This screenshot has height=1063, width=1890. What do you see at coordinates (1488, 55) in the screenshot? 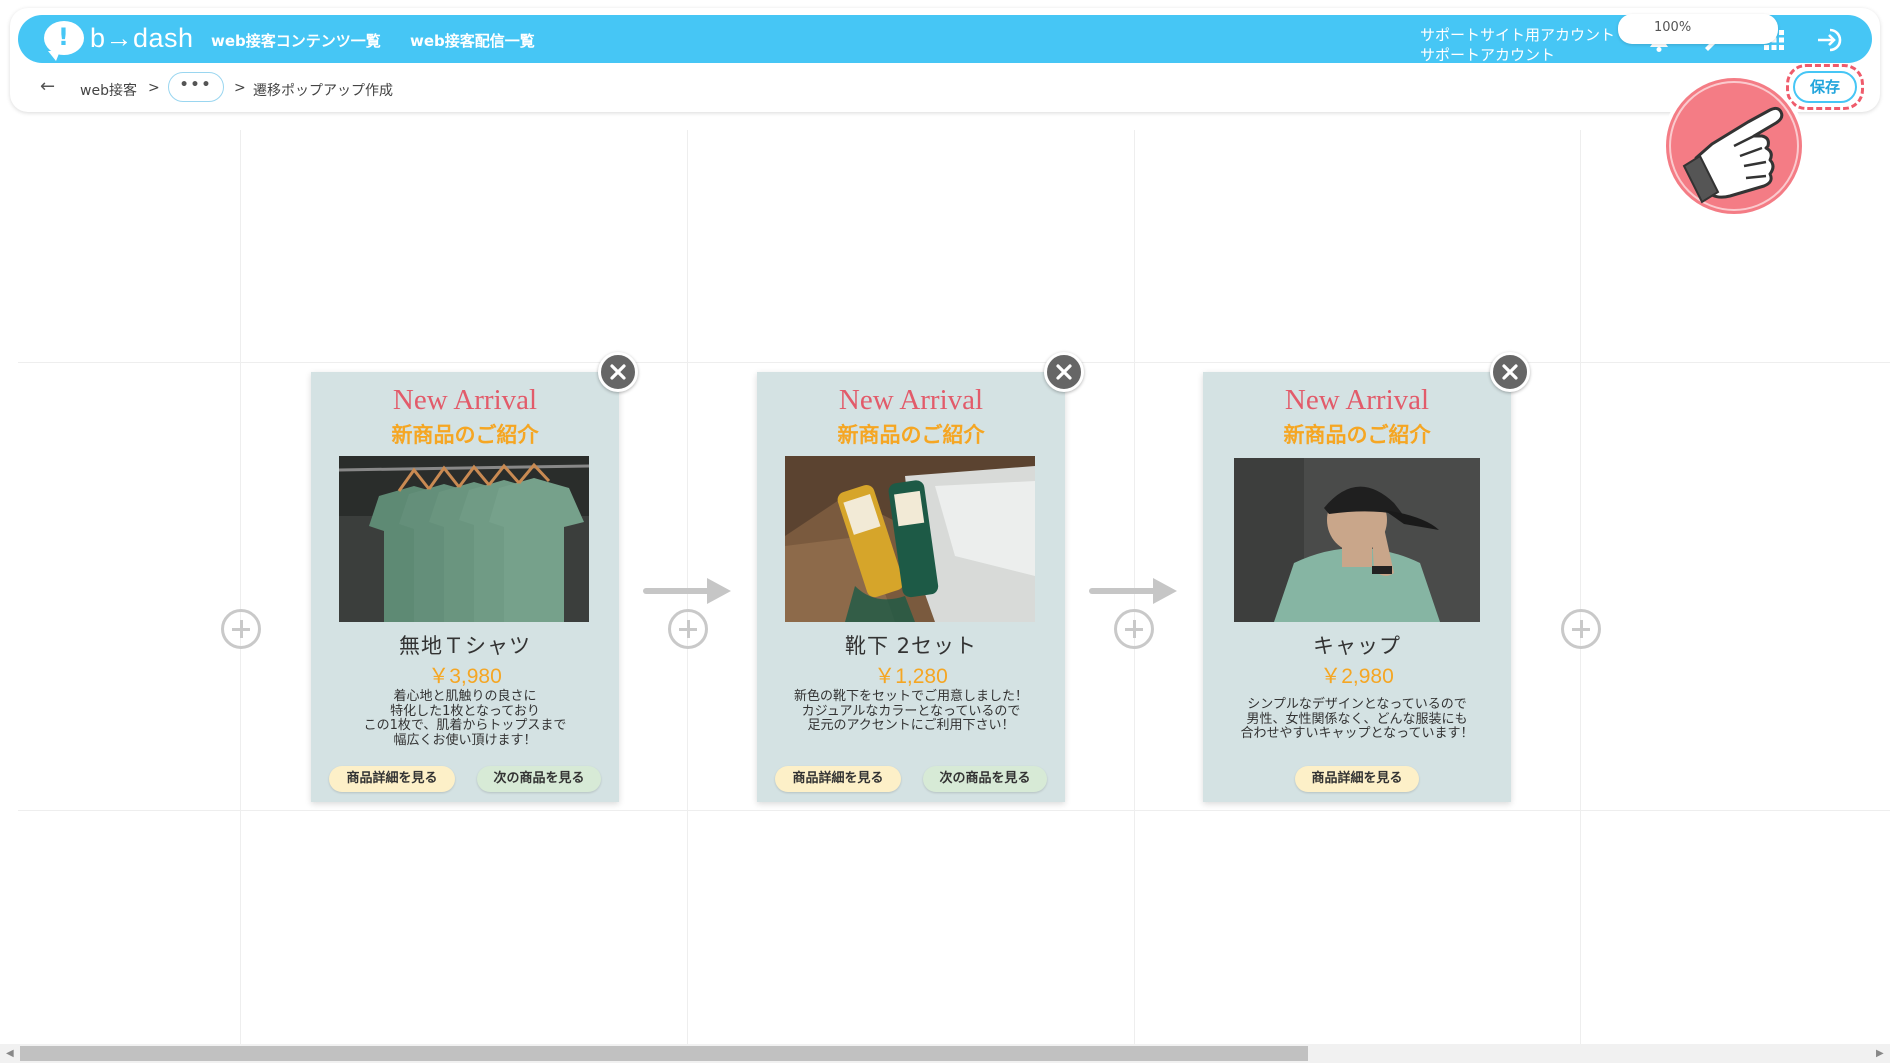
I see `account-sub: サポートアカウント` at bounding box center [1488, 55].